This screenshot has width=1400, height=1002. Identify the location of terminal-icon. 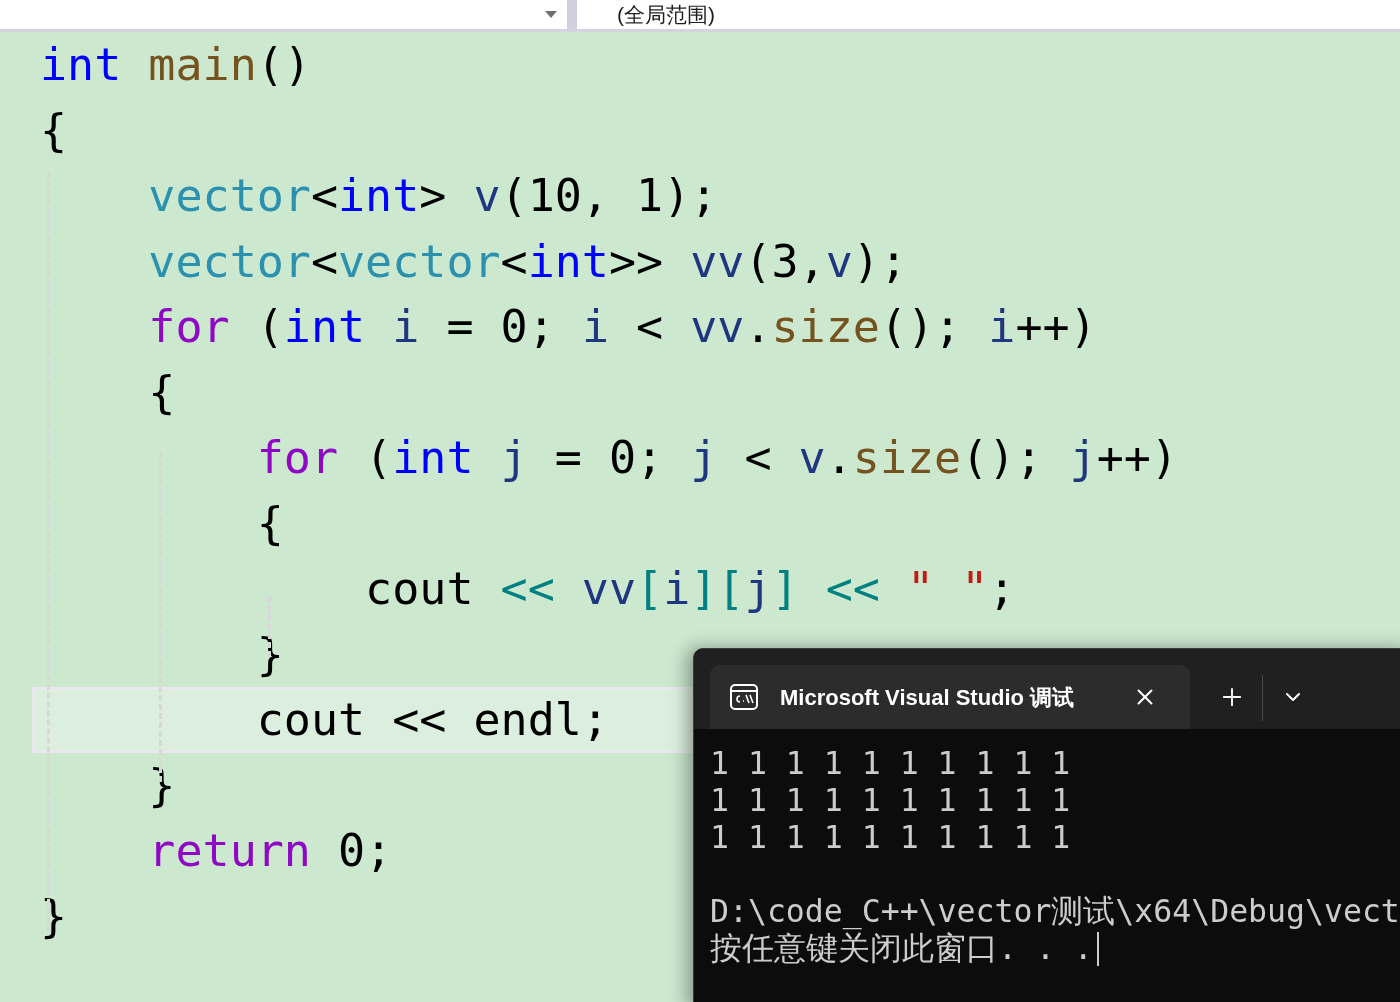
(744, 697).